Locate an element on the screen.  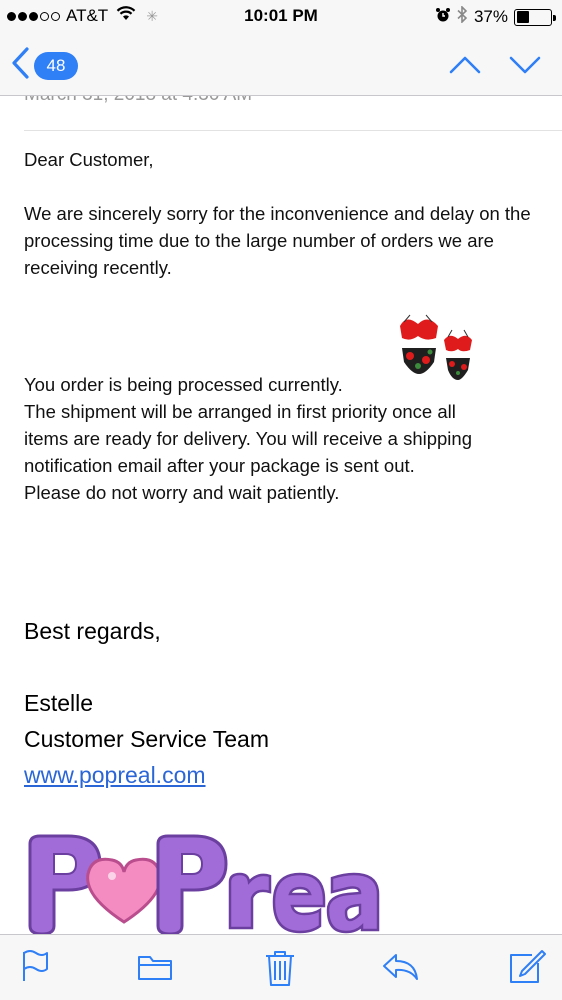
chevron-up-icon is located at coordinates (465, 65).